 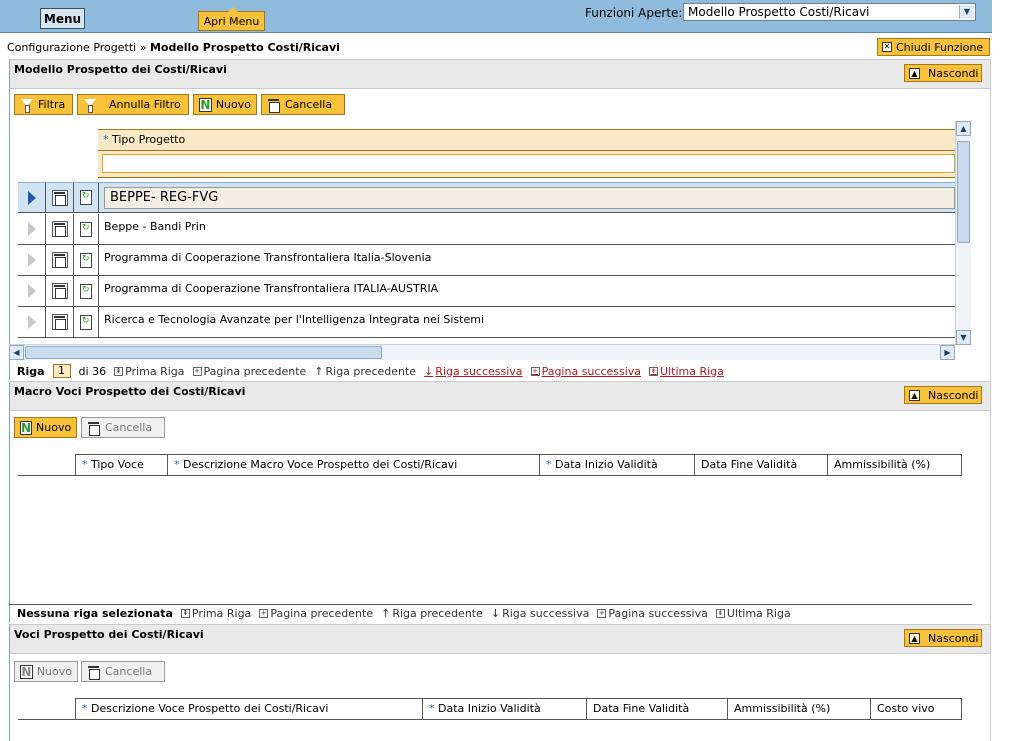 I want to click on next-page-icon: +, so click(x=535, y=371).